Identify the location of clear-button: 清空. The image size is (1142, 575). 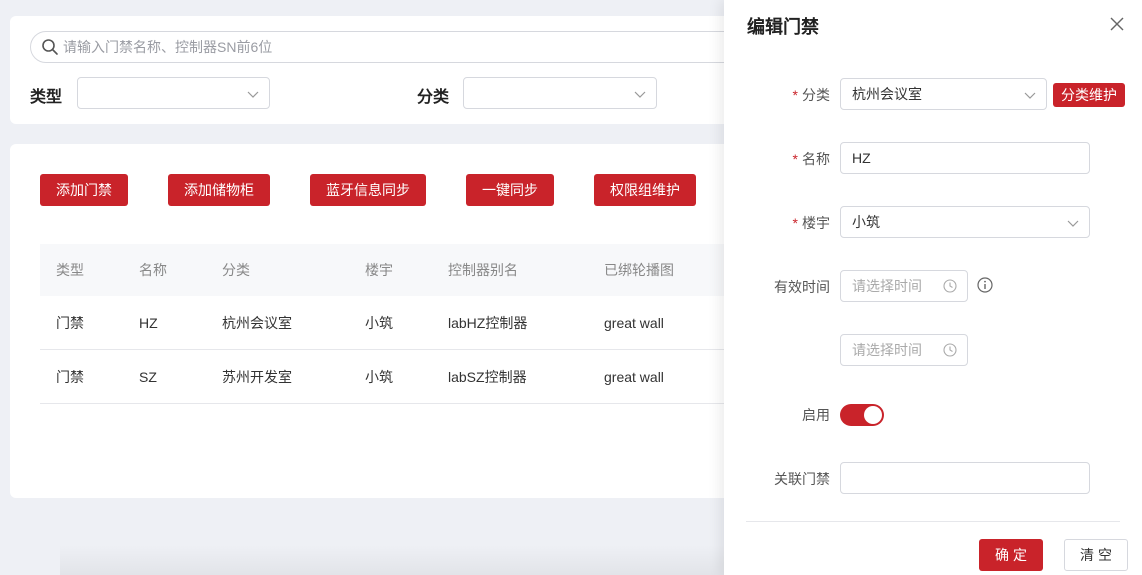
(1096, 555).